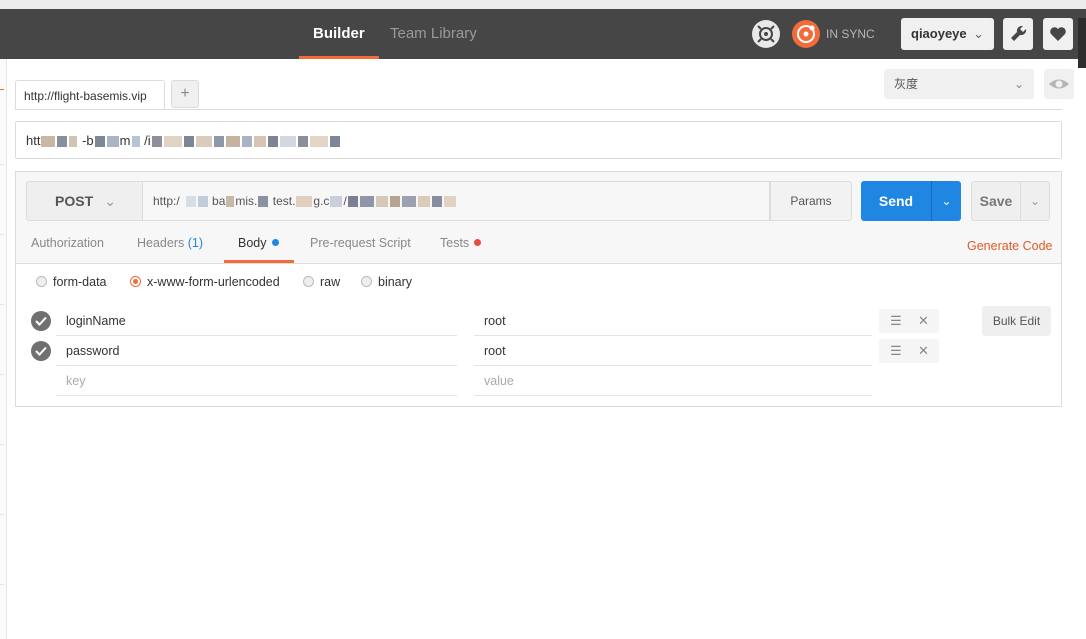 This screenshot has height=639, width=1086. I want to click on tab-label: Pre-request Script, so click(360, 243).